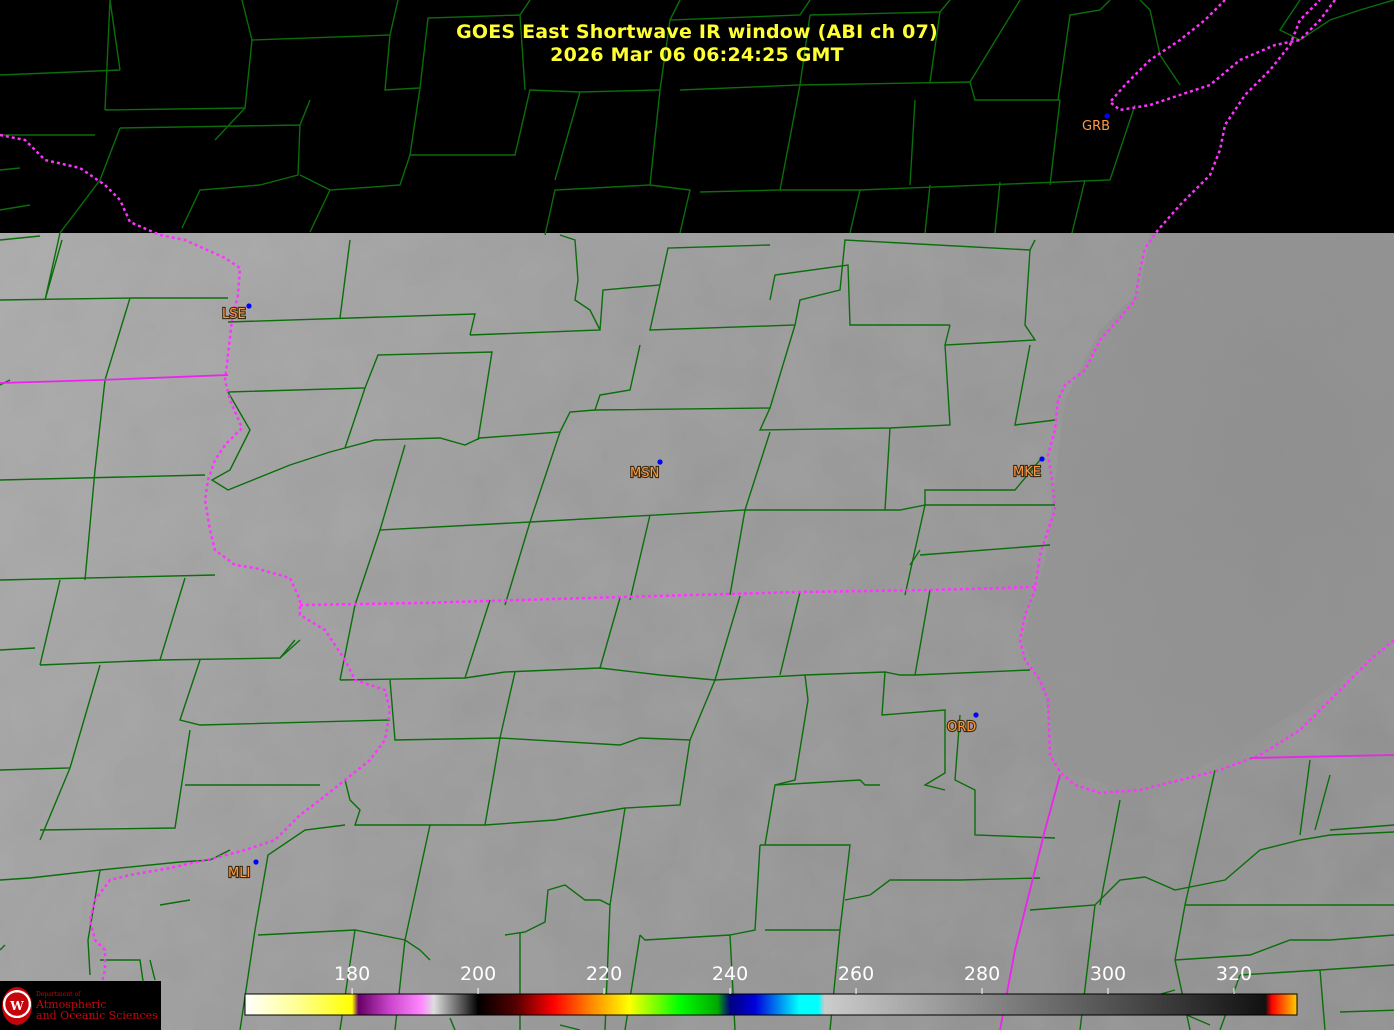 The image size is (1394, 1030). What do you see at coordinates (1234, 974) in the screenshot?
I see `colorbar-tick-label: 320` at bounding box center [1234, 974].